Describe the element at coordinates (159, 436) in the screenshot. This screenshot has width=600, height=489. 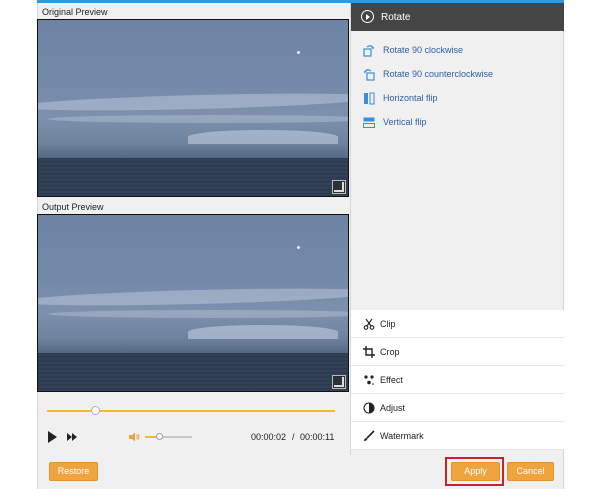
I see `volume-handle` at that location.